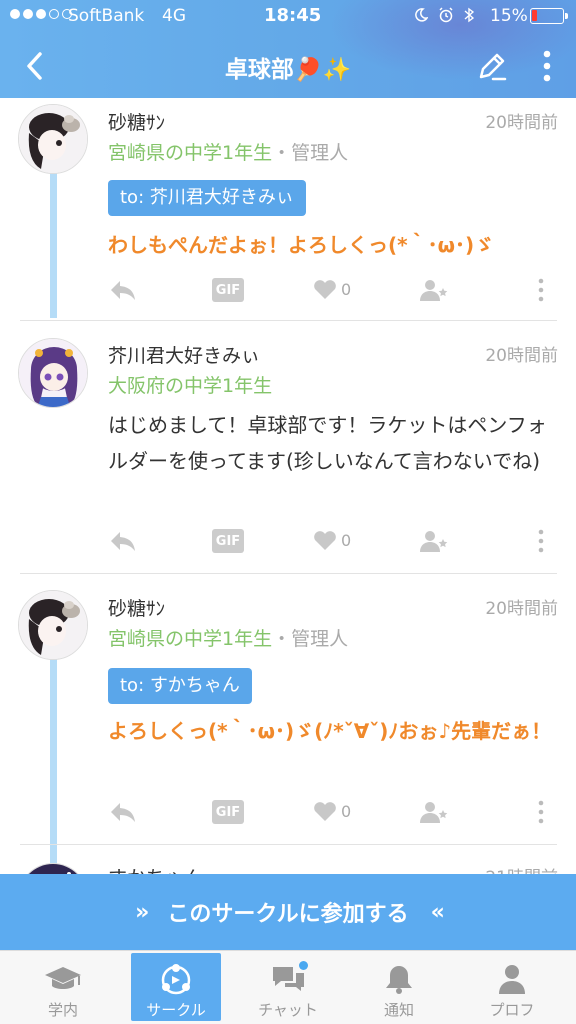 This screenshot has width=576, height=1024. What do you see at coordinates (512, 1010) in the screenshot?
I see `tab-label: プロフ` at bounding box center [512, 1010].